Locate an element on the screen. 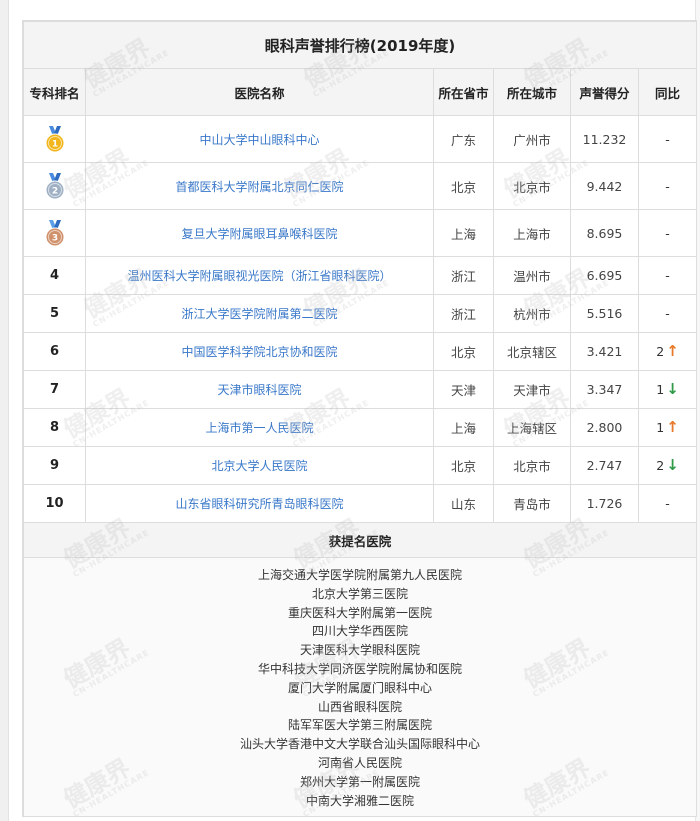  hospital-cell: 山东省眼科研究所青岛眼科医院 is located at coordinates (259, 503).